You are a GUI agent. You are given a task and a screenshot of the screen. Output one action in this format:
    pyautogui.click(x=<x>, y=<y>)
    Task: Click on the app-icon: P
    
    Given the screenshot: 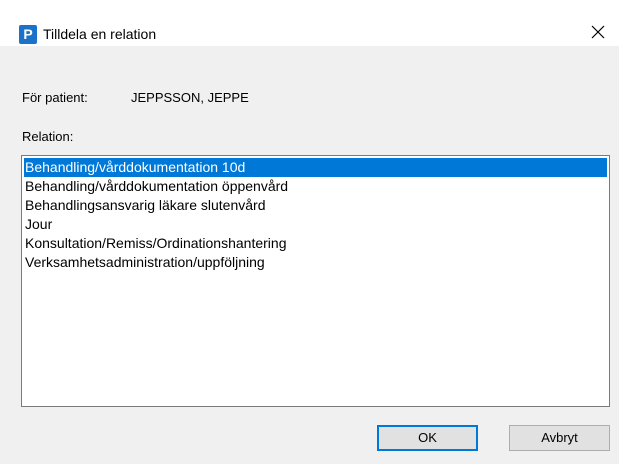 What is the action you would take?
    pyautogui.click(x=28, y=34)
    